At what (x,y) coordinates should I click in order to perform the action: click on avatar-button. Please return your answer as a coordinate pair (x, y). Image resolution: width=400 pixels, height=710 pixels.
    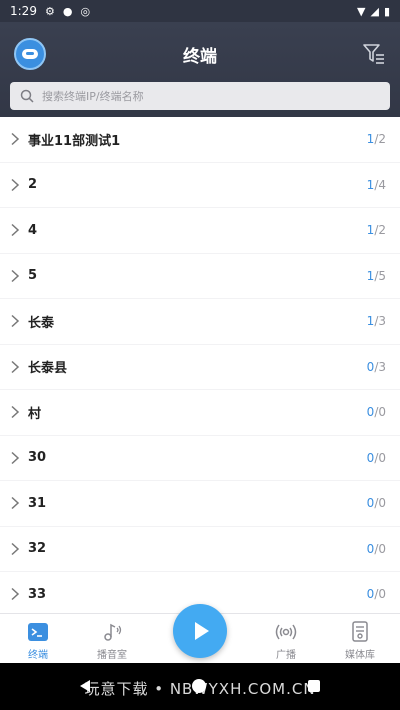
    Looking at the image, I should click on (30, 54).